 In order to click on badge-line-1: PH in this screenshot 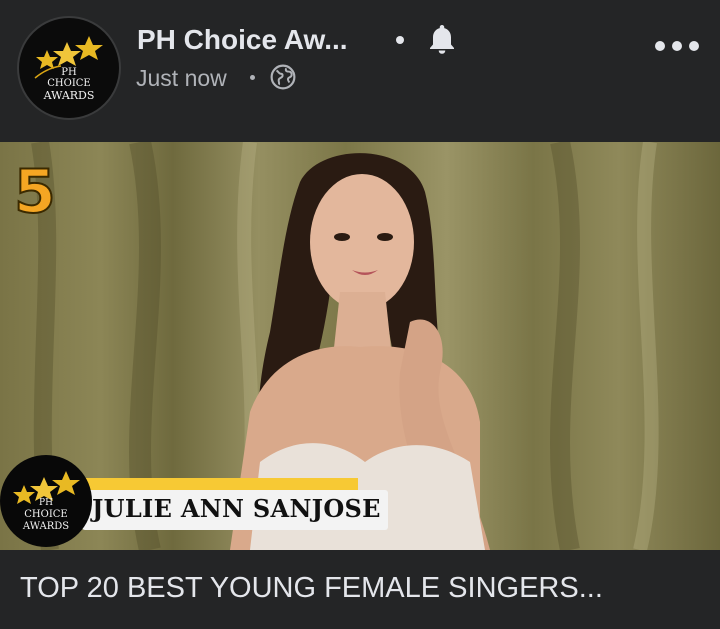, I will do `click(46, 503)`.